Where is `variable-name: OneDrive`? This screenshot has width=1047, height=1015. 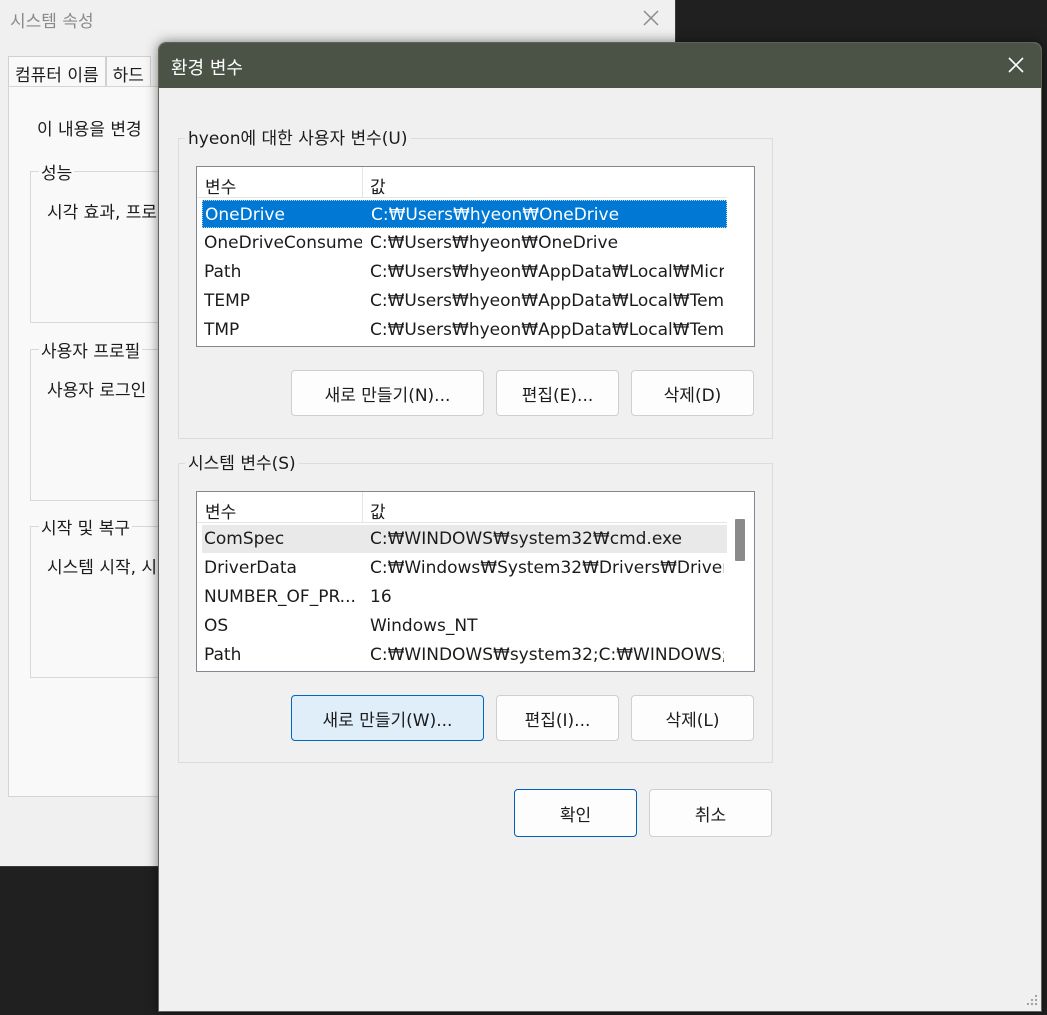 variable-name: OneDrive is located at coordinates (245, 215).